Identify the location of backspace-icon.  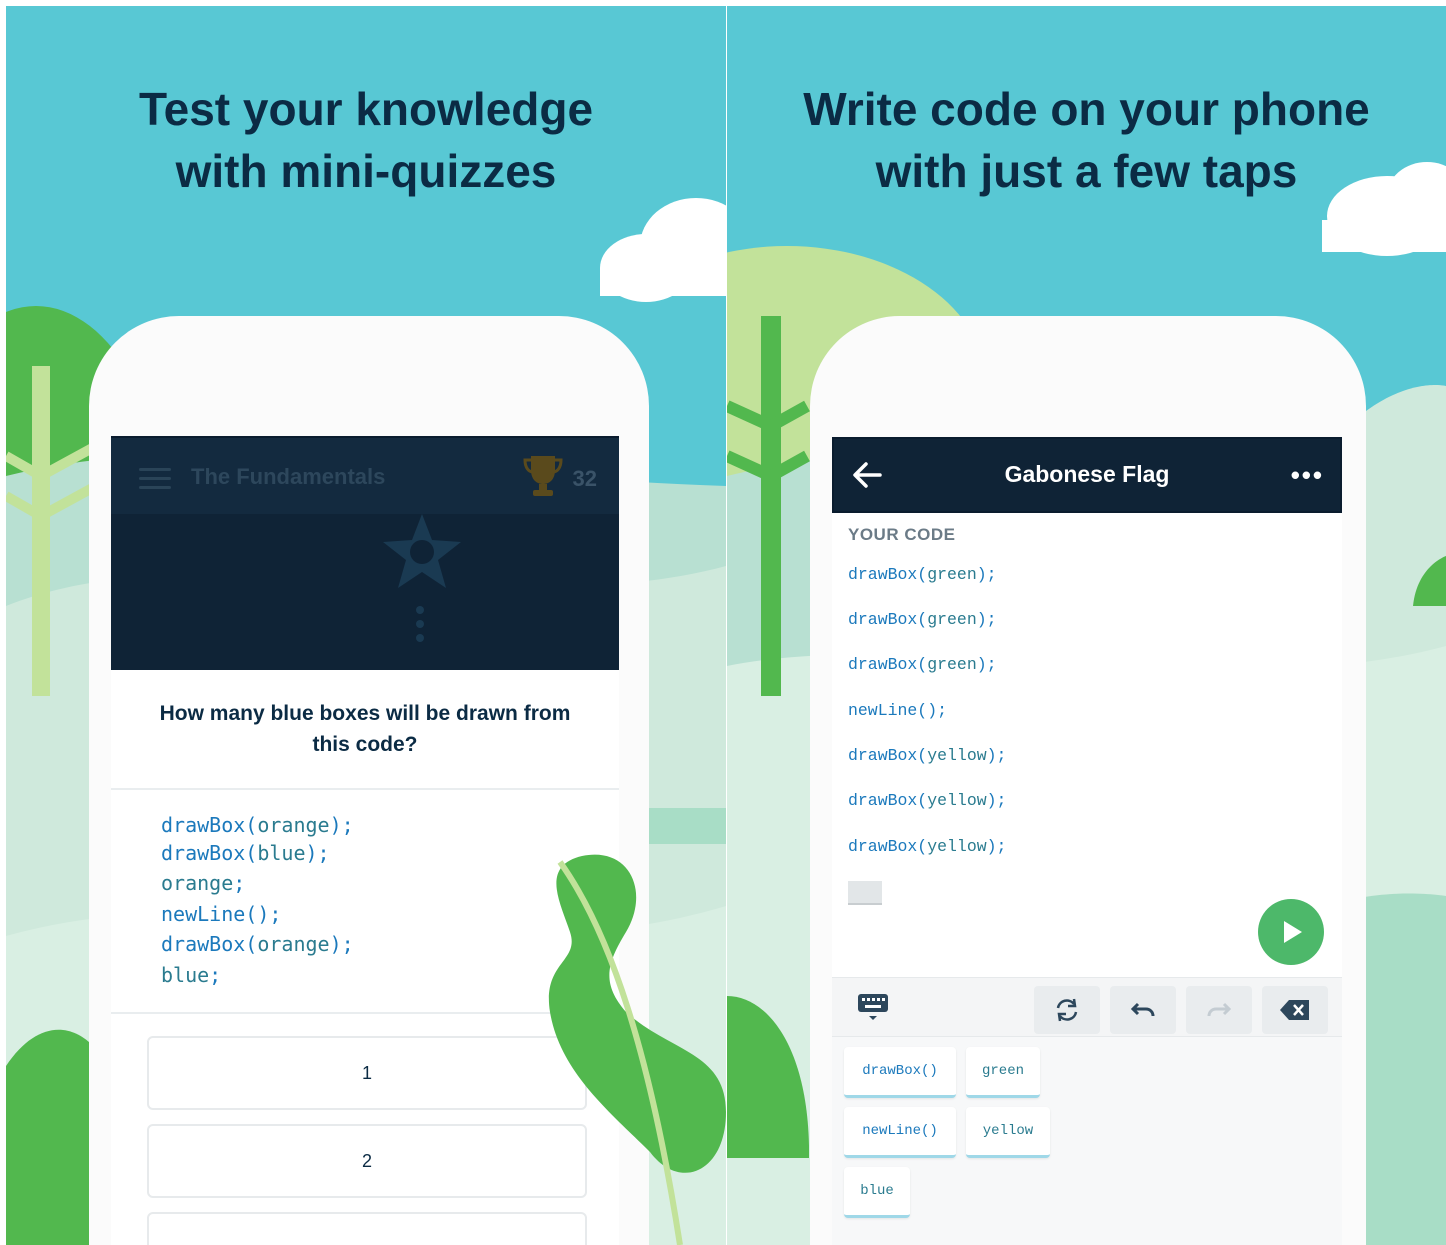
(1294, 1010).